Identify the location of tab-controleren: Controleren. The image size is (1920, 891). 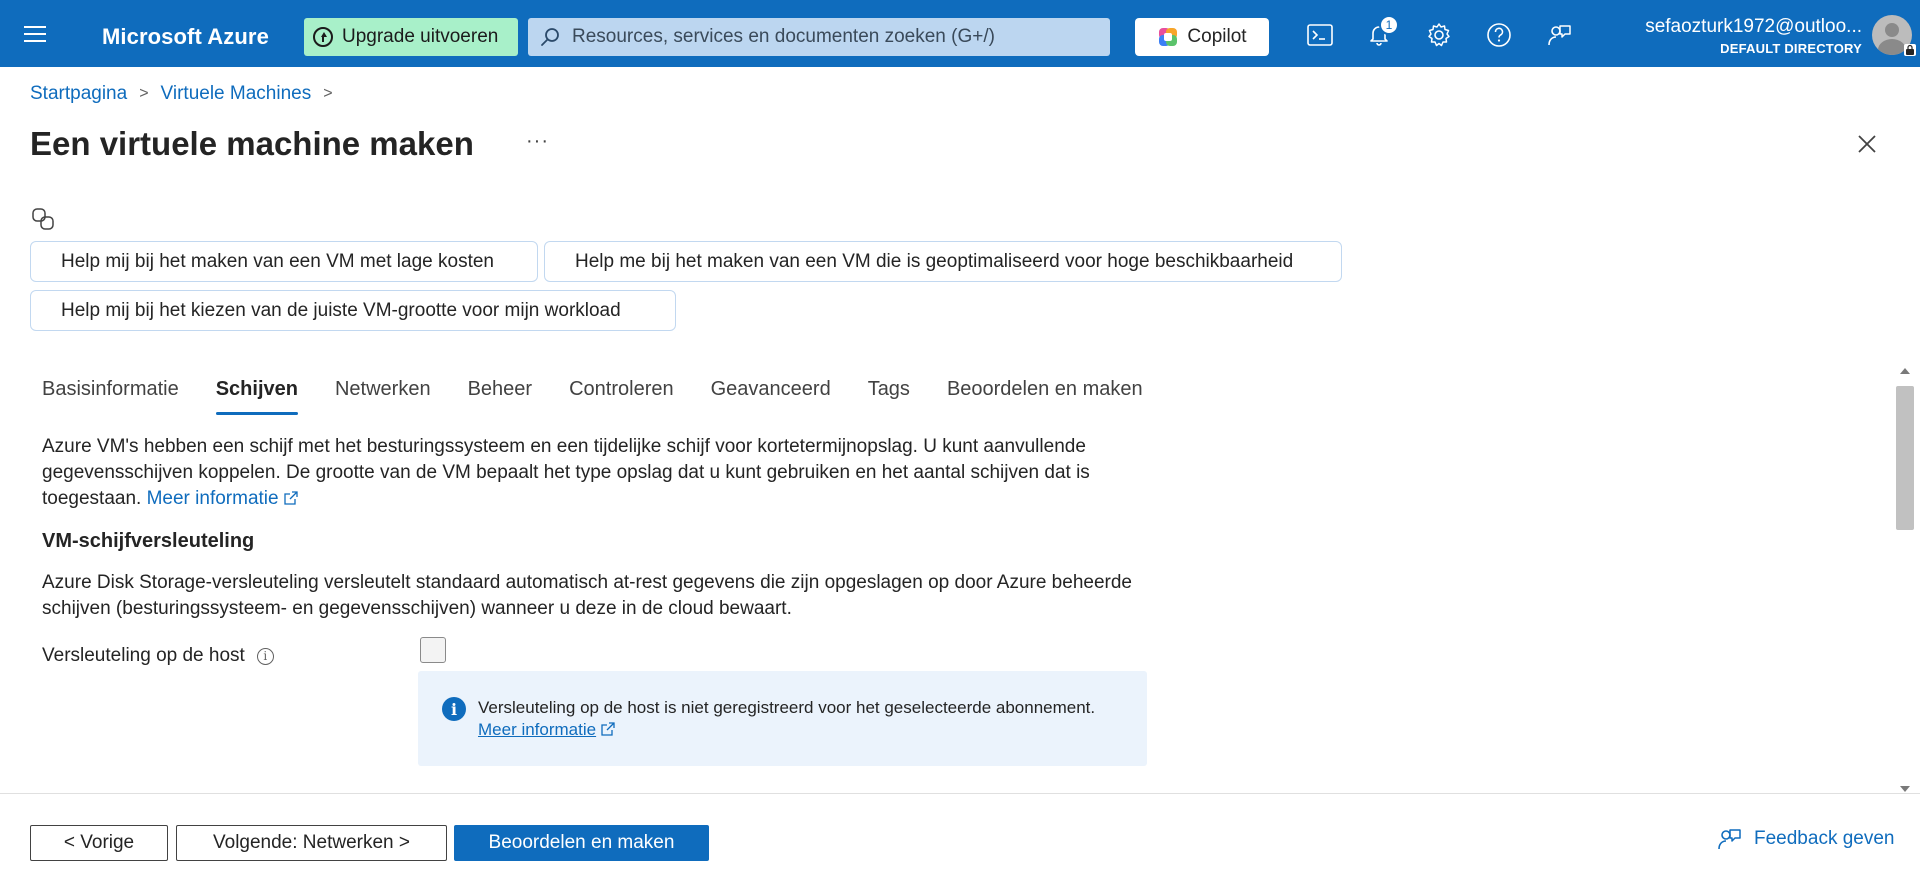
(621, 394).